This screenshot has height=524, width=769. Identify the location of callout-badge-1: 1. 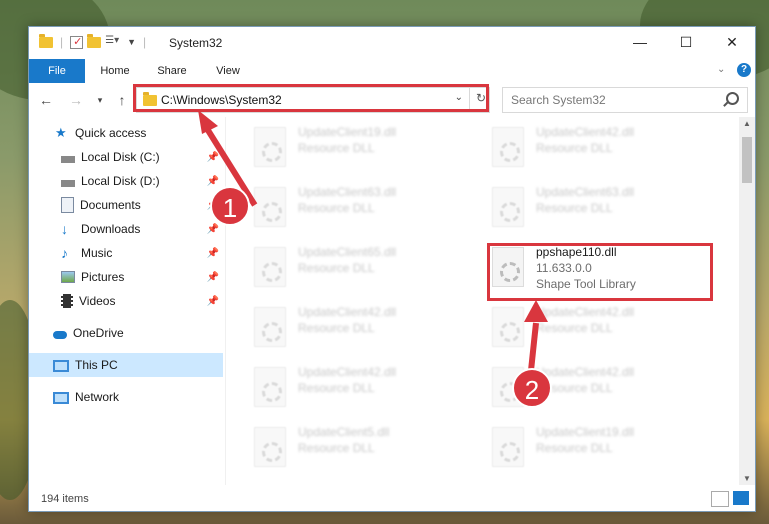
(230, 206).